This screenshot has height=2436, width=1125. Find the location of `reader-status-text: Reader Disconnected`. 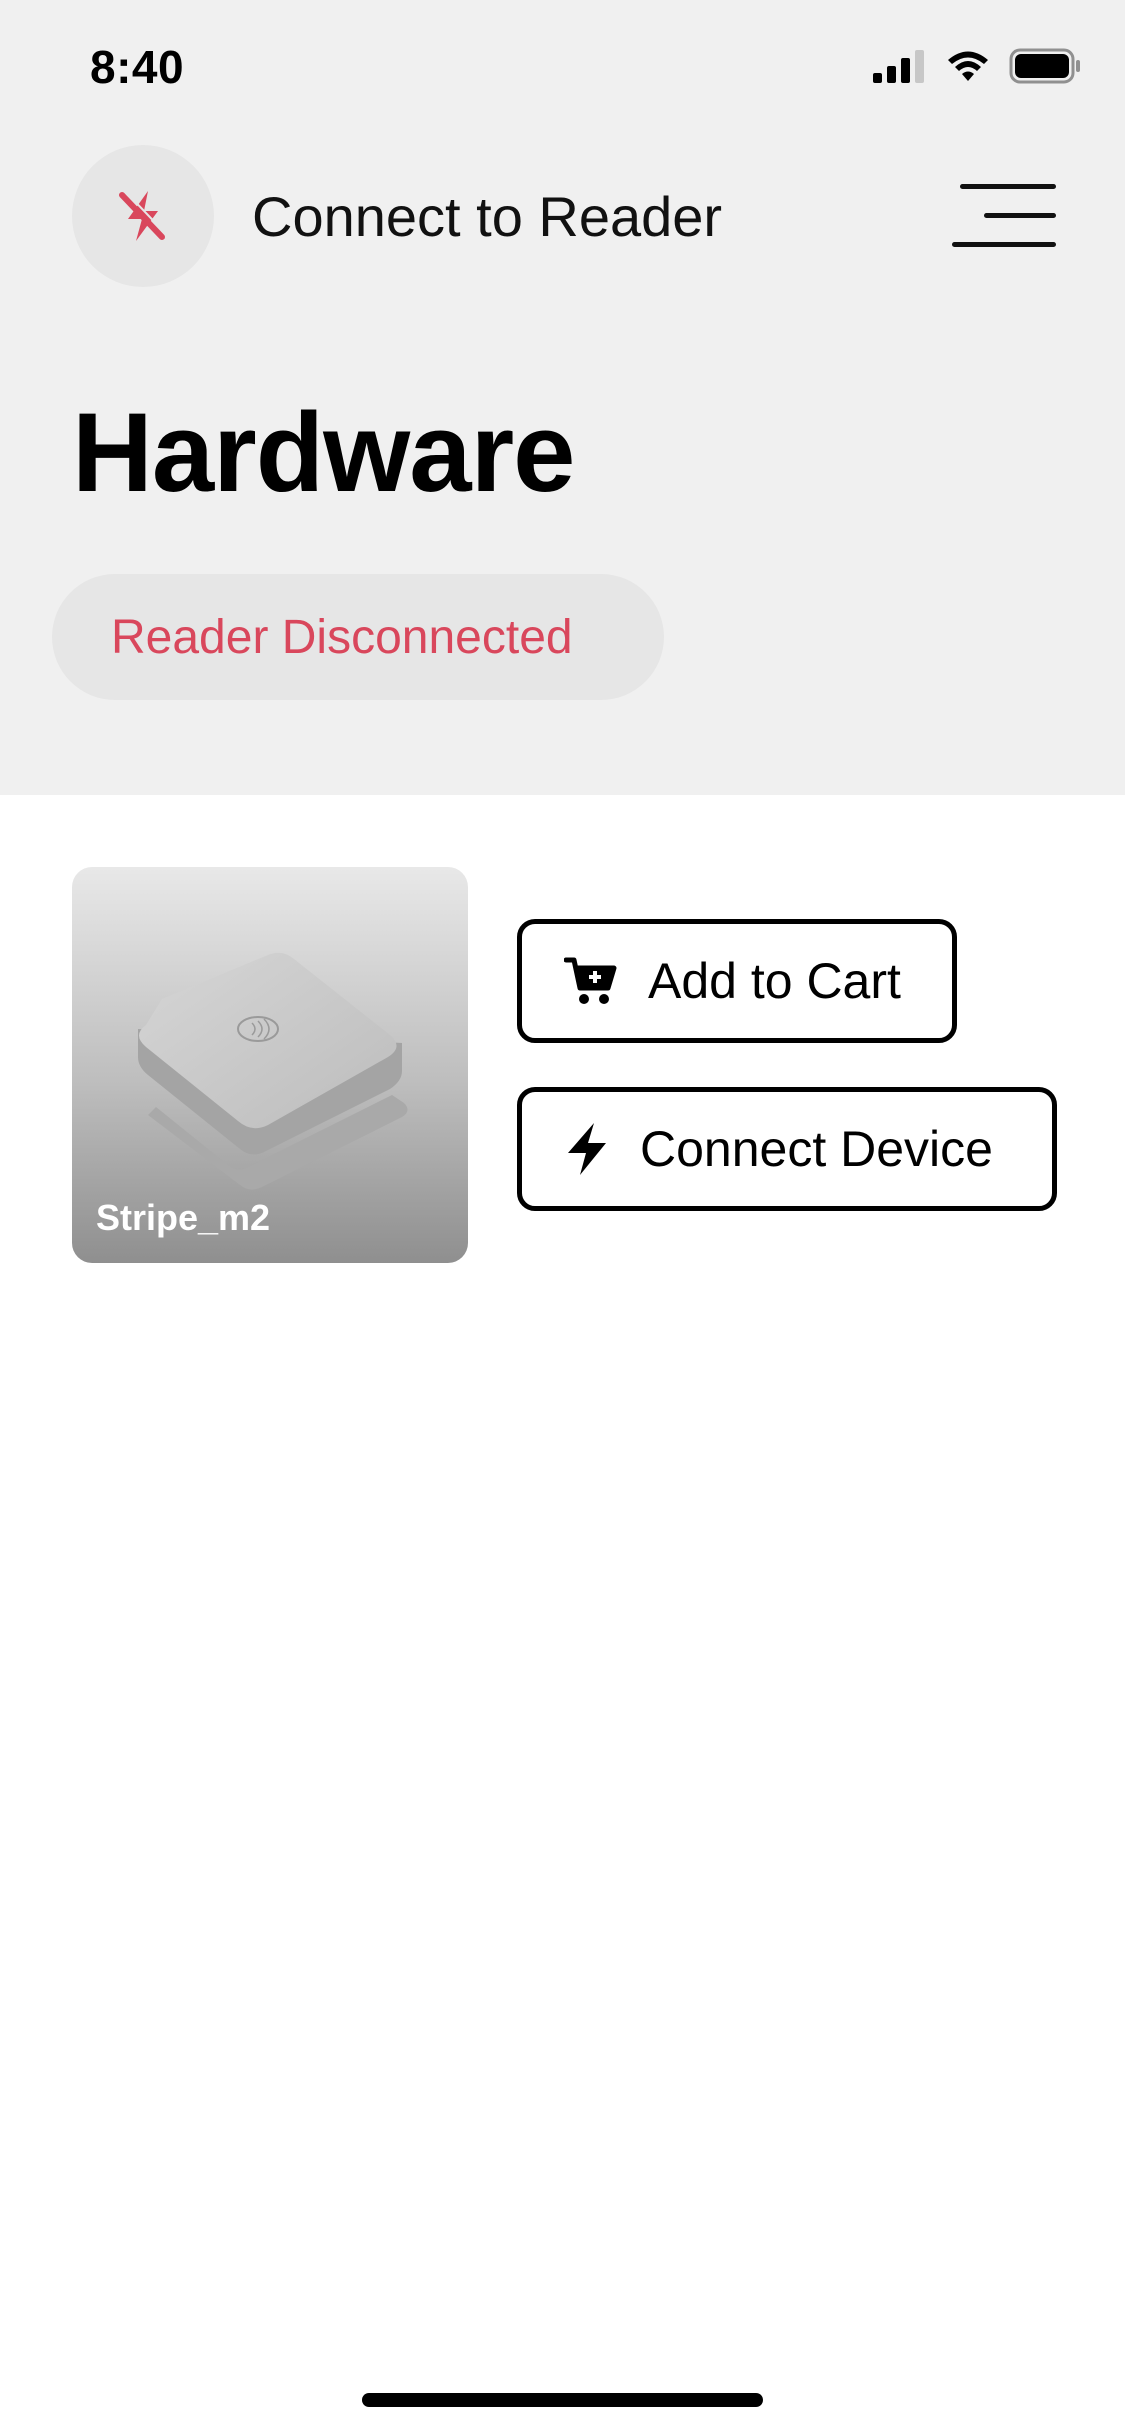

reader-status-text: Reader Disconnected is located at coordinates (342, 637).